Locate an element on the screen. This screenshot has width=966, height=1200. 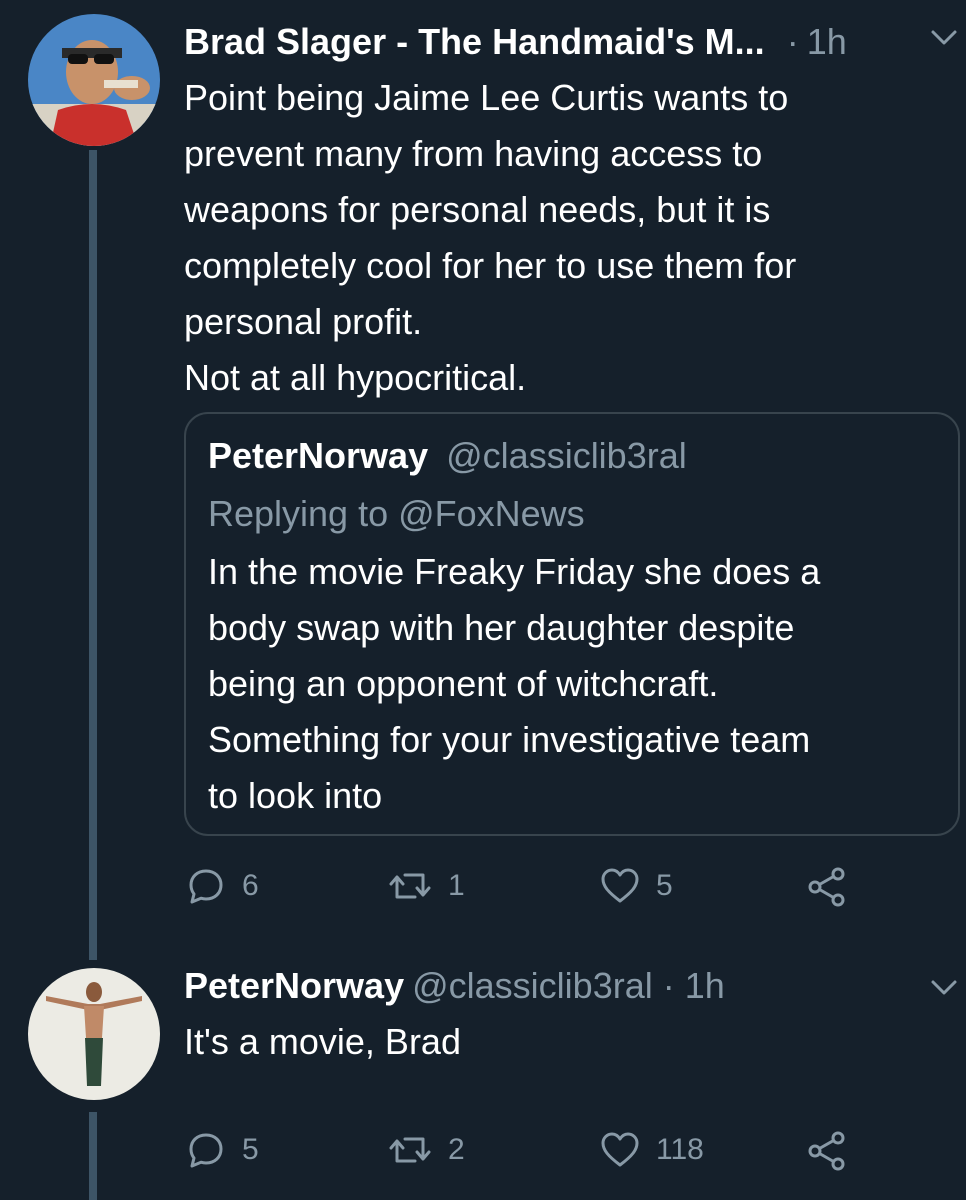
avatar-peternorway is located at coordinates (94, 1034).